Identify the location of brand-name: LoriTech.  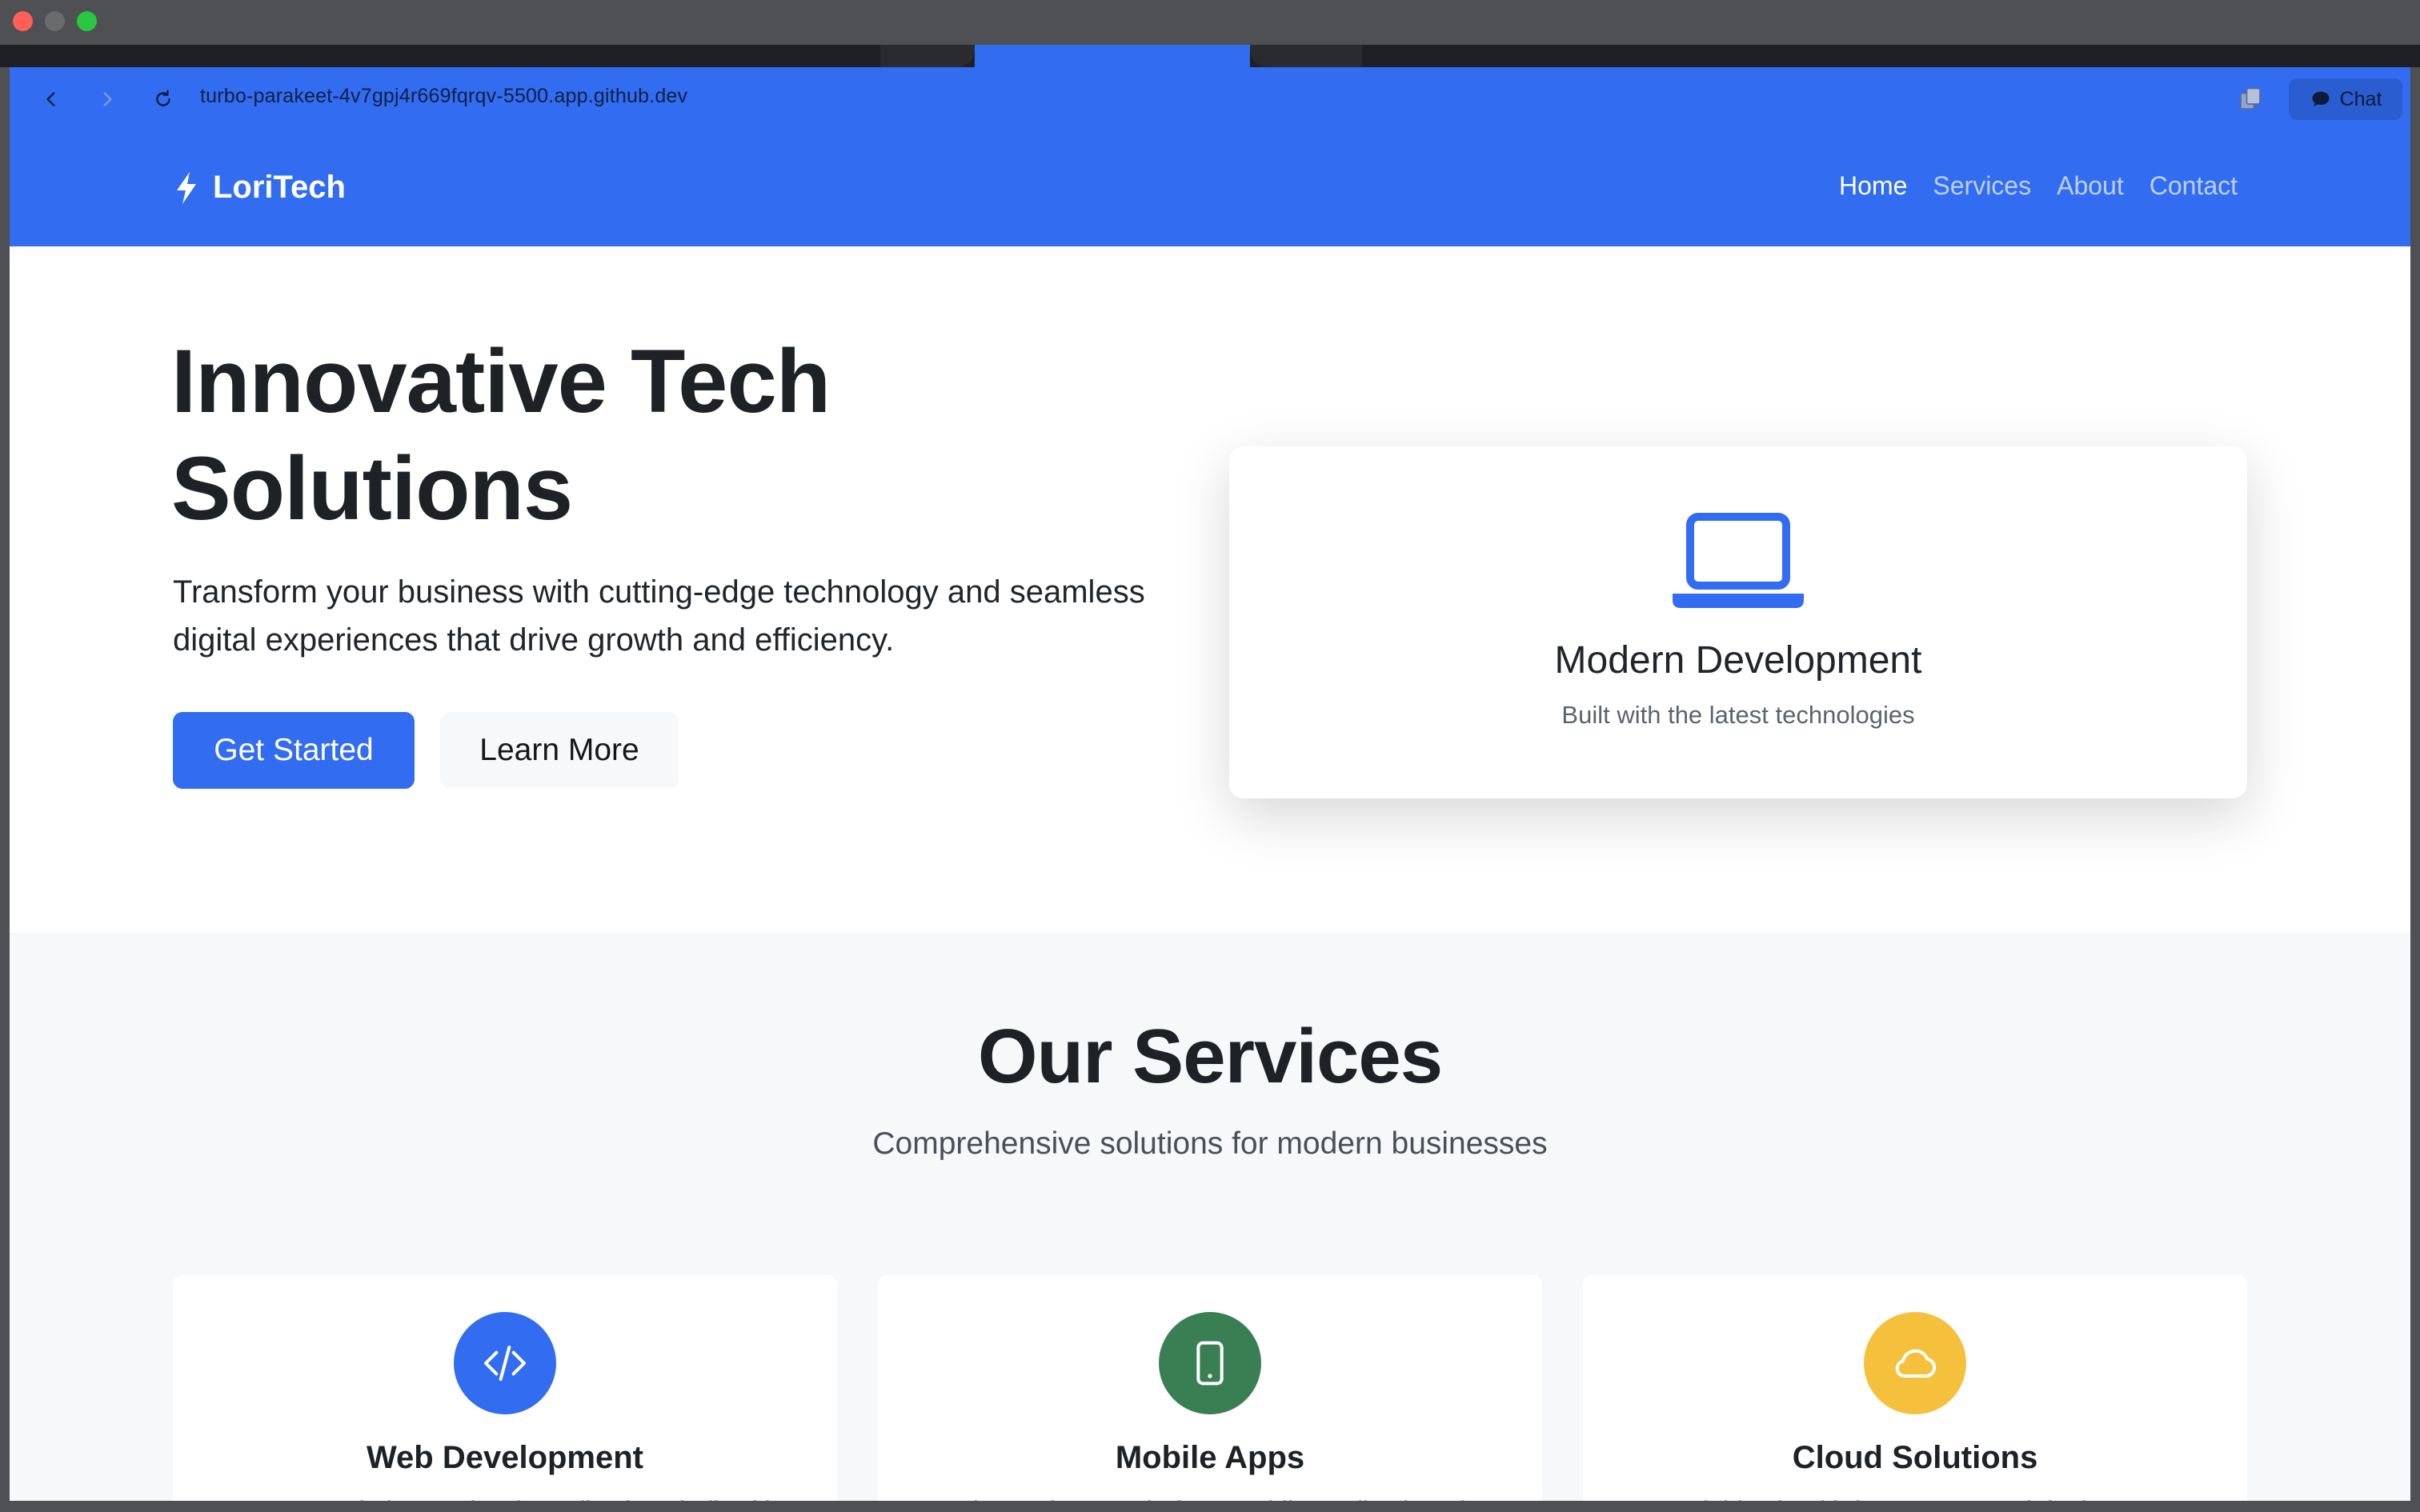
(279, 187).